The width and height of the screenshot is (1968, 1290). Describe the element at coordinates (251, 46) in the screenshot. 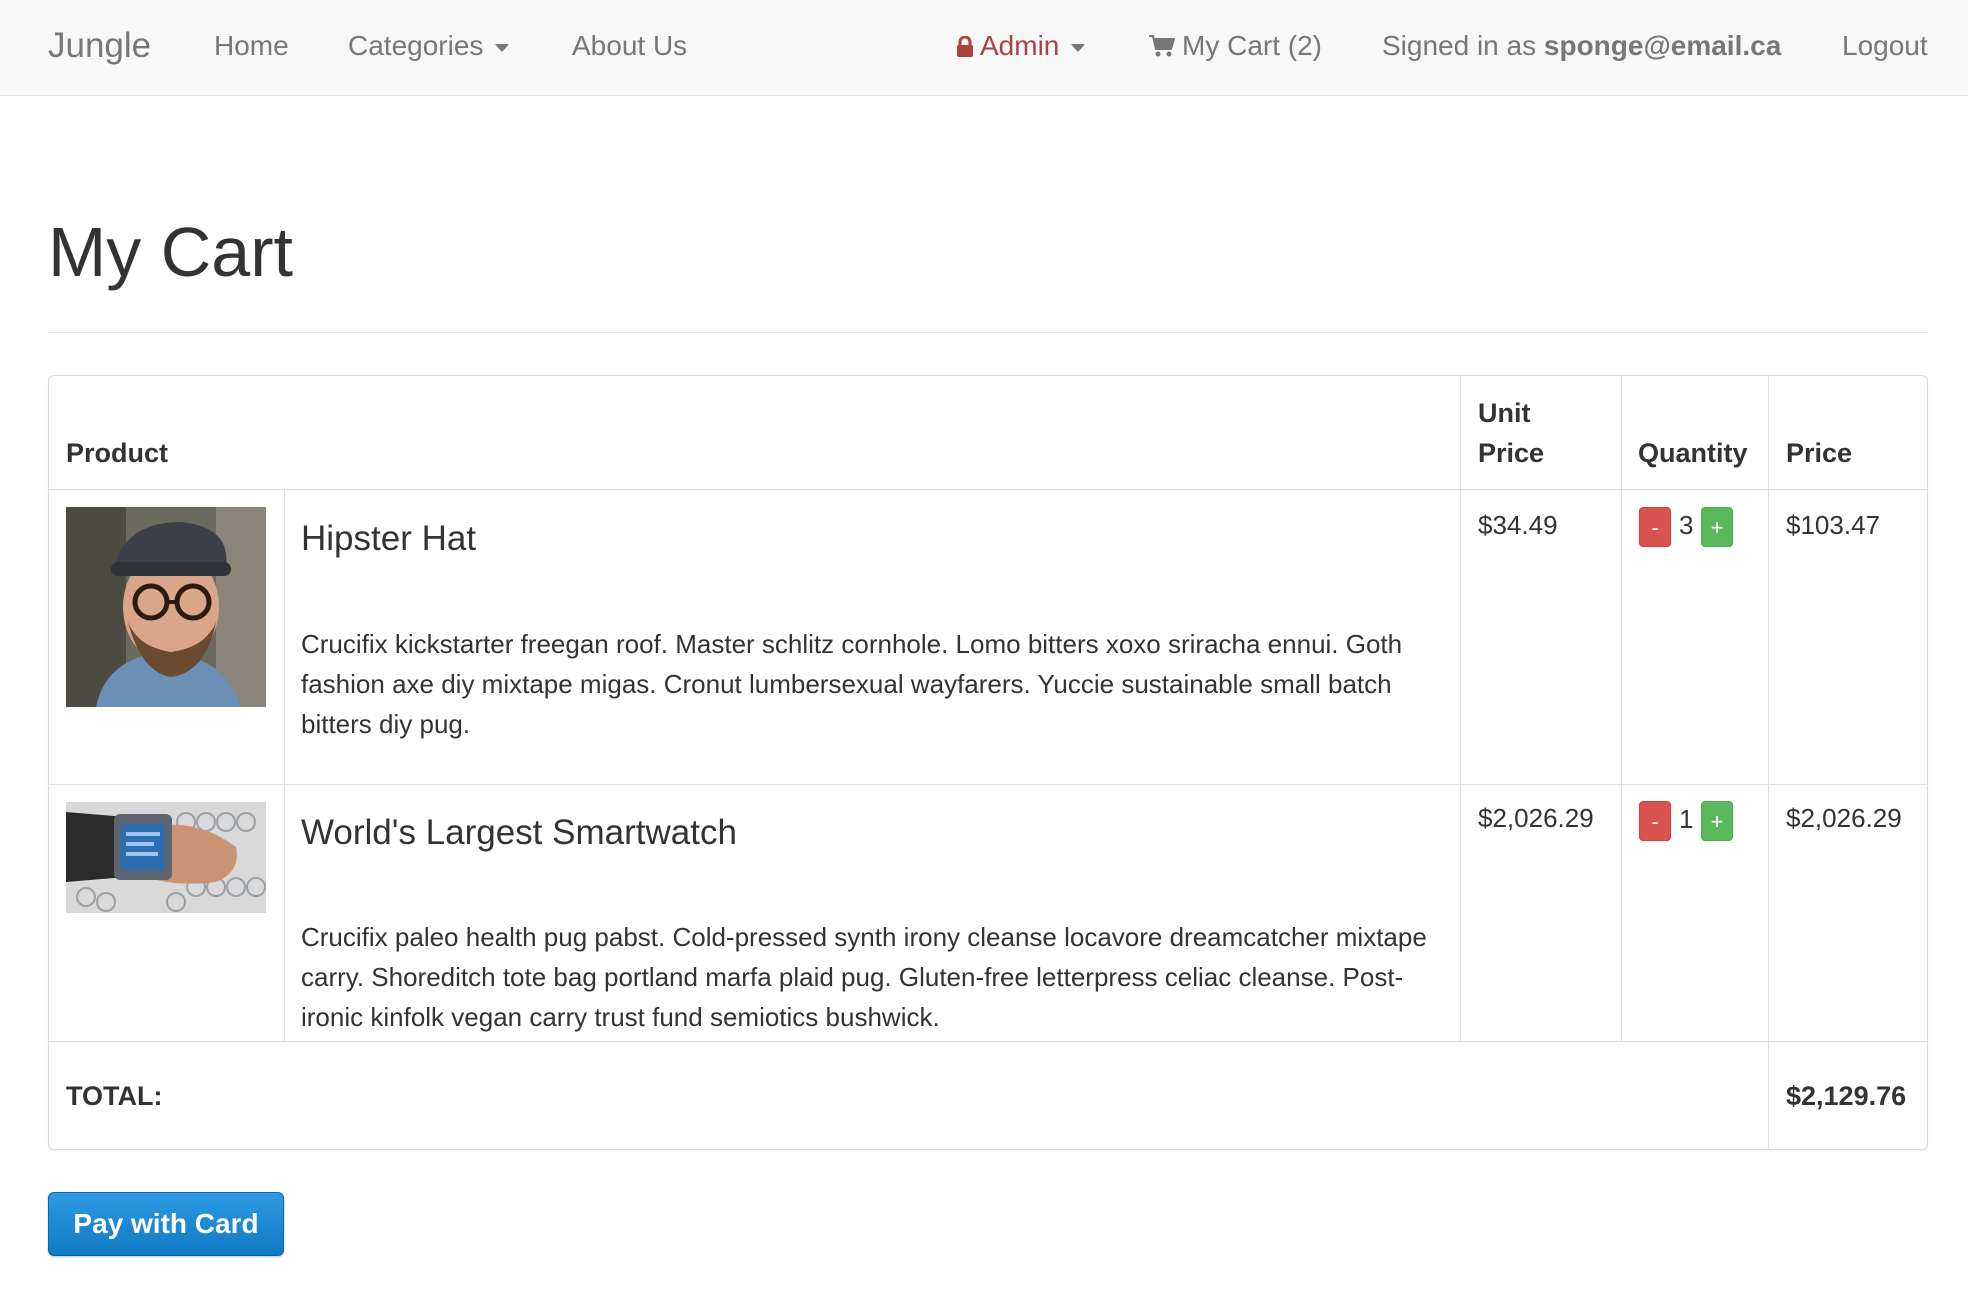

I see `nav-home-link: Home` at that location.